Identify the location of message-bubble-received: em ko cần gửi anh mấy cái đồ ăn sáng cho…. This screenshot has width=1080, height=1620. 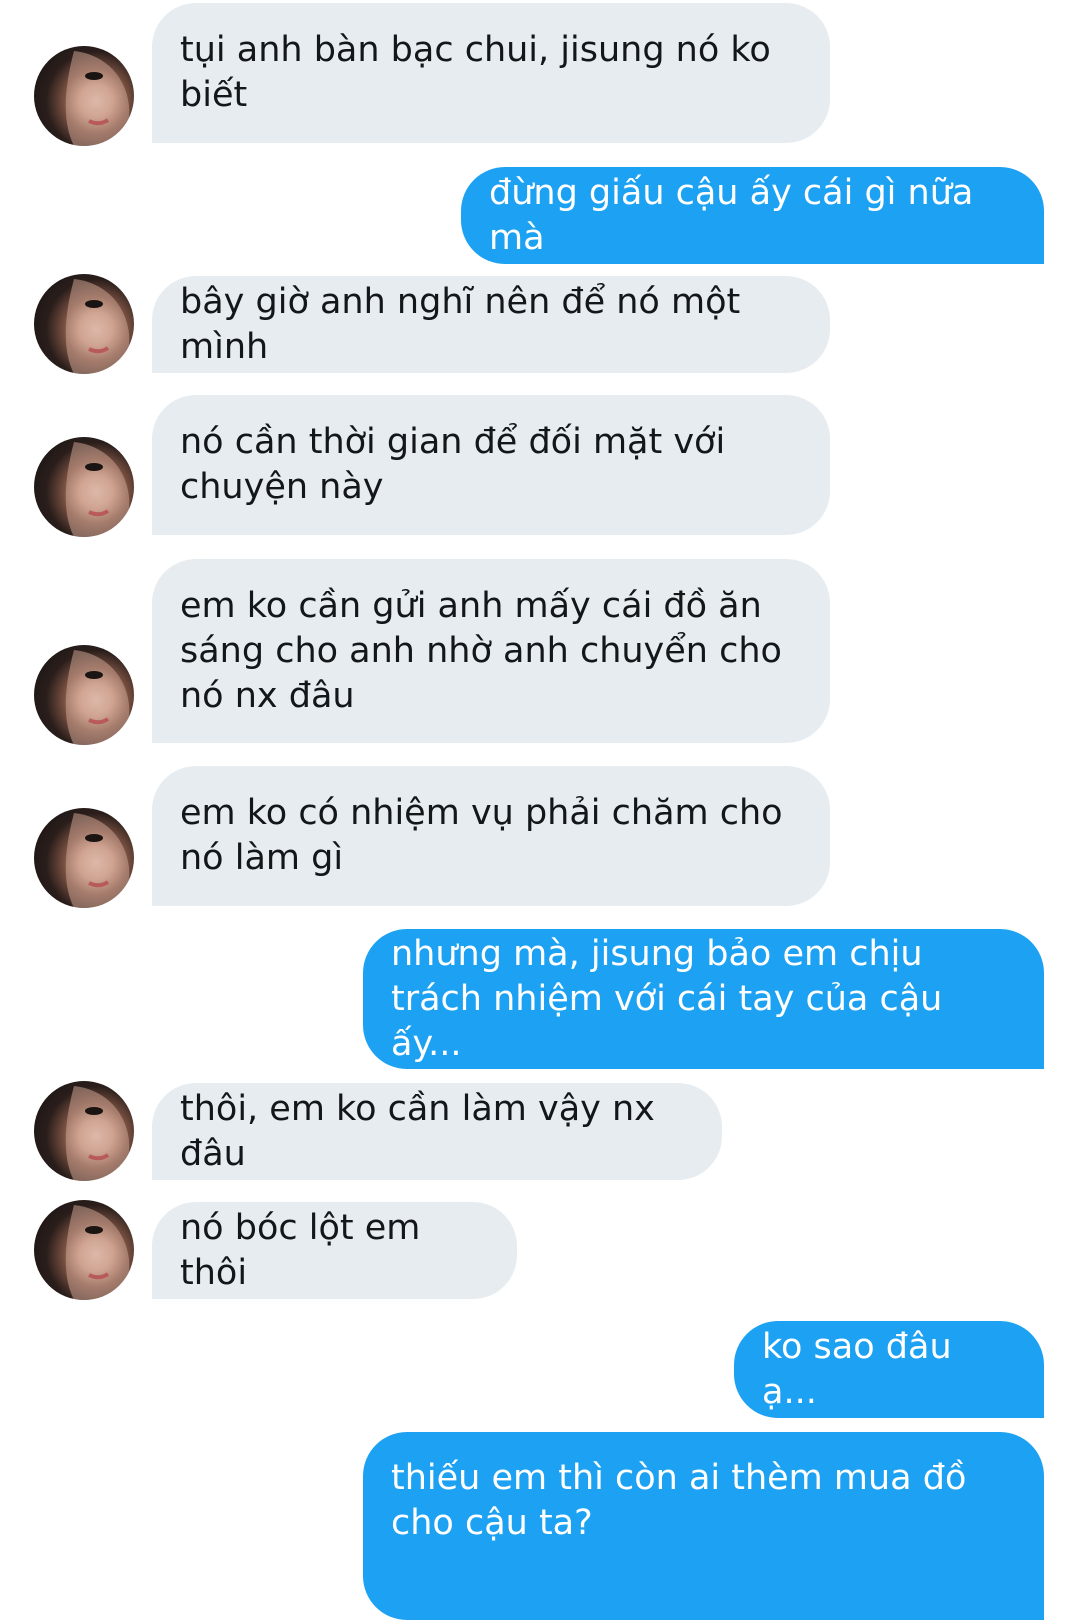
(491, 651).